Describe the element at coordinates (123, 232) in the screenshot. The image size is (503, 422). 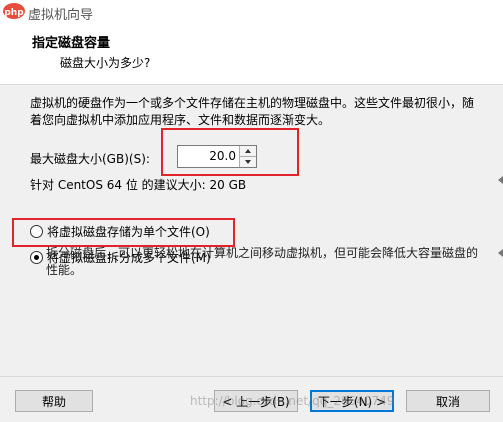
I see `split-option-highlight` at that location.